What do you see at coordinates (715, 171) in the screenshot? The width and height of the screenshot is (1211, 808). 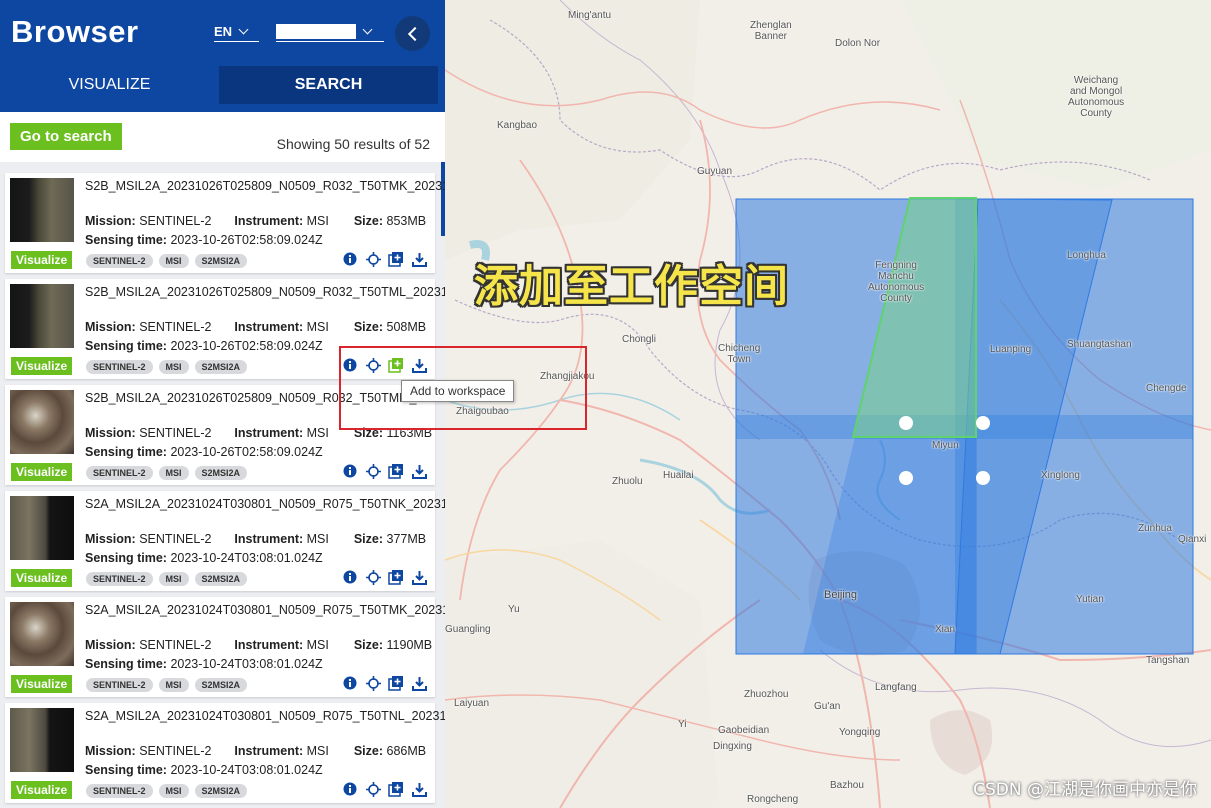 I see `map-place-label: Guyuan` at bounding box center [715, 171].